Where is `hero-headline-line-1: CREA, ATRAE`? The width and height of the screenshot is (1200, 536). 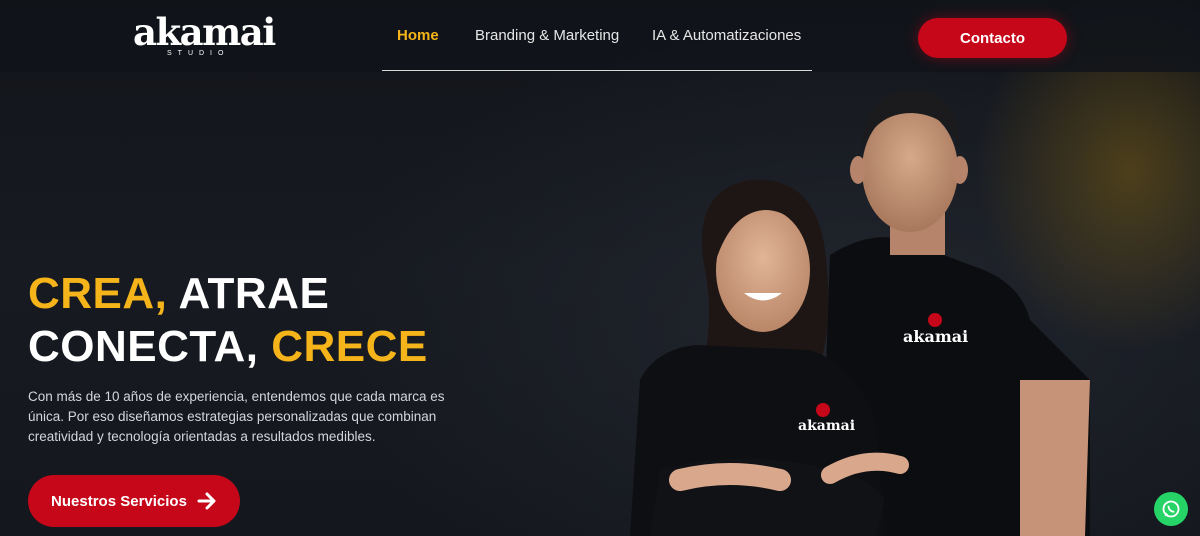
hero-headline-line-1: CREA, ATRAE is located at coordinates (178, 294).